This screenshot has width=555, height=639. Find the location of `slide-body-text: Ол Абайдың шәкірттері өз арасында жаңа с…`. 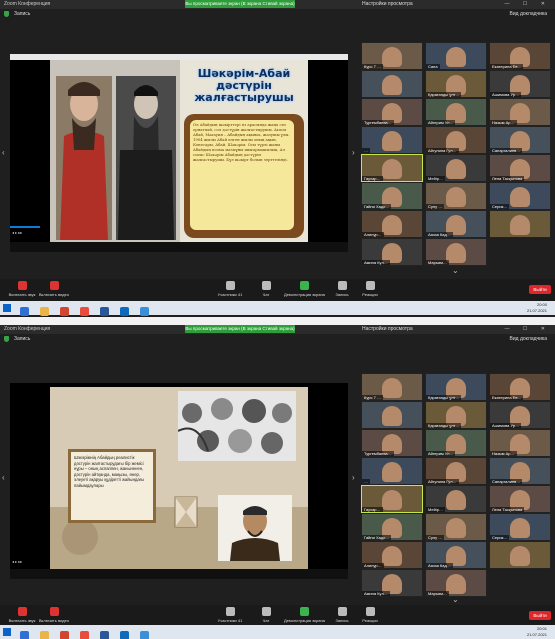

slide-body-text: Ол Абайдың шәкірттері өз арасында жаңа с… is located at coordinates (242, 175).